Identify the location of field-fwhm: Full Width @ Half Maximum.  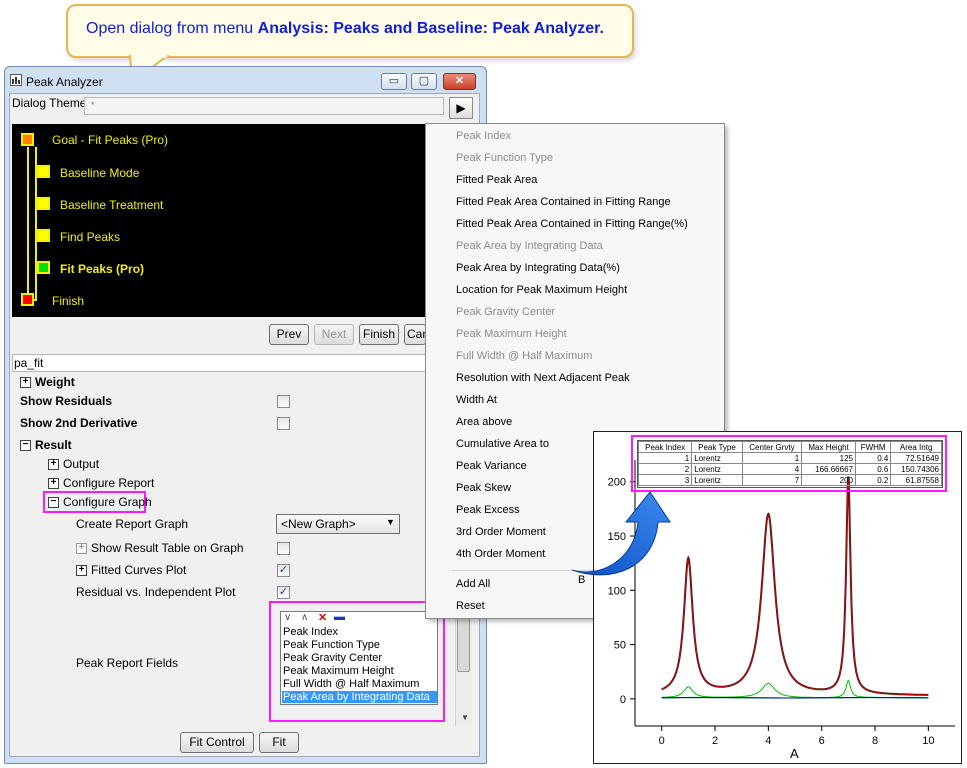
(359, 684).